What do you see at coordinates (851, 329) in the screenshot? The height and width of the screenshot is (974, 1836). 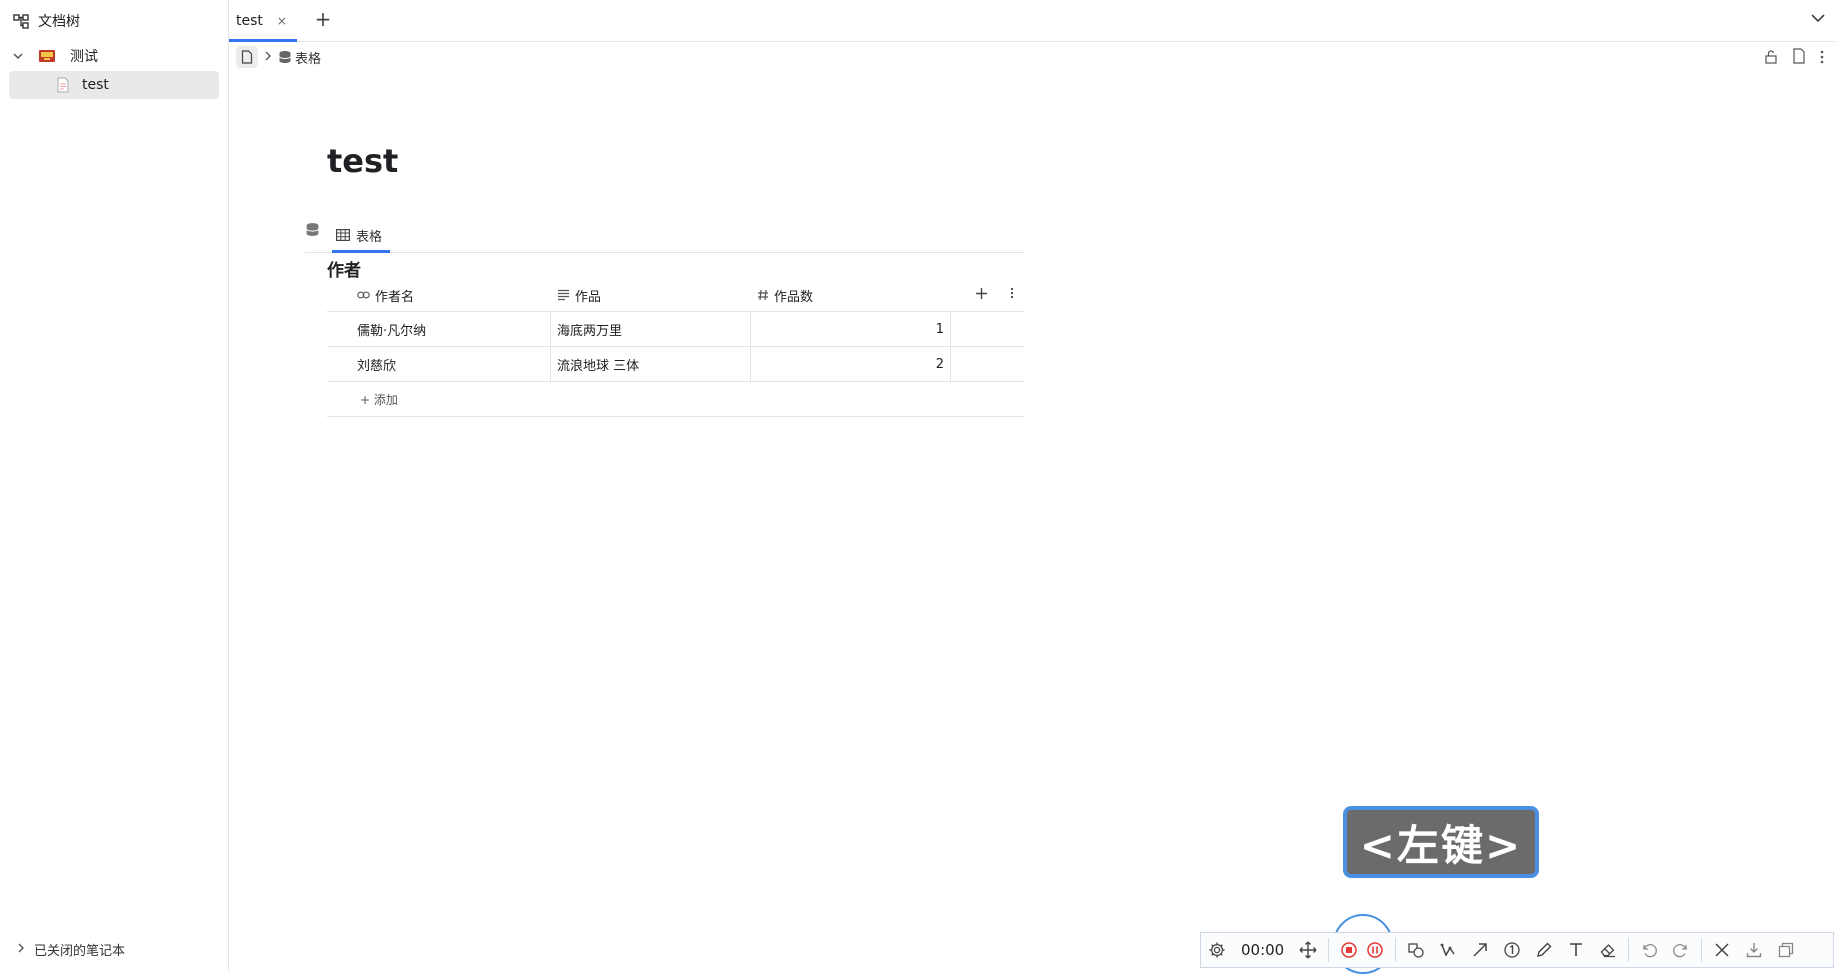 I see `cell-count: 1` at bounding box center [851, 329].